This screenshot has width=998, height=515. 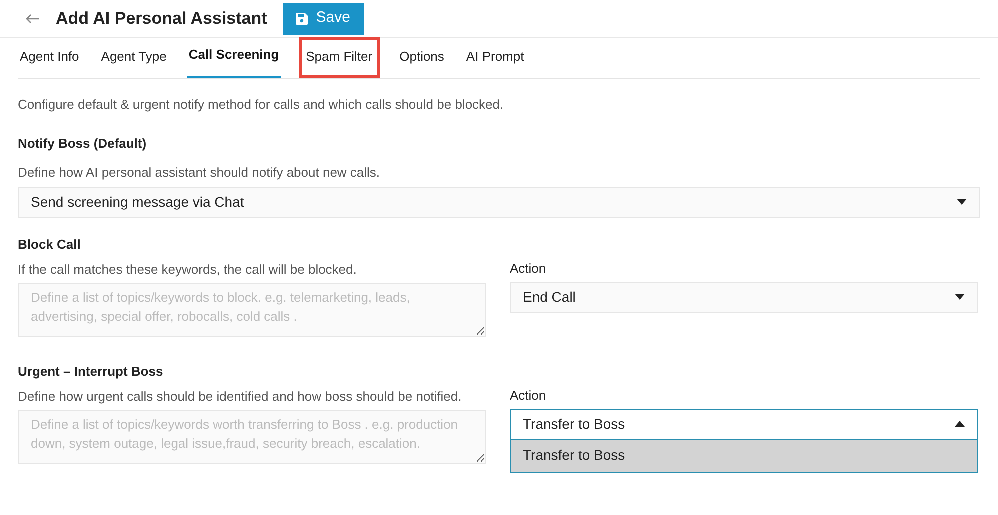 What do you see at coordinates (744, 297) in the screenshot?
I see `dropdown-select: End Call` at bounding box center [744, 297].